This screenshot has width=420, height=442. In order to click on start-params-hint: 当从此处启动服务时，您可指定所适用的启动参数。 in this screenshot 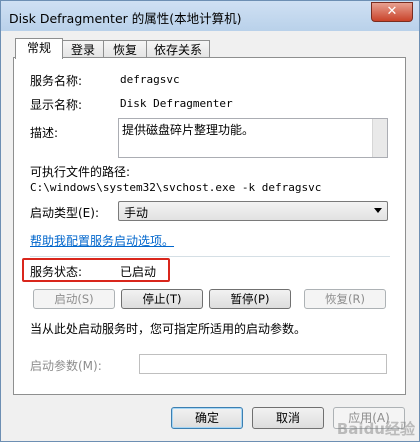, I will do `click(168, 329)`.